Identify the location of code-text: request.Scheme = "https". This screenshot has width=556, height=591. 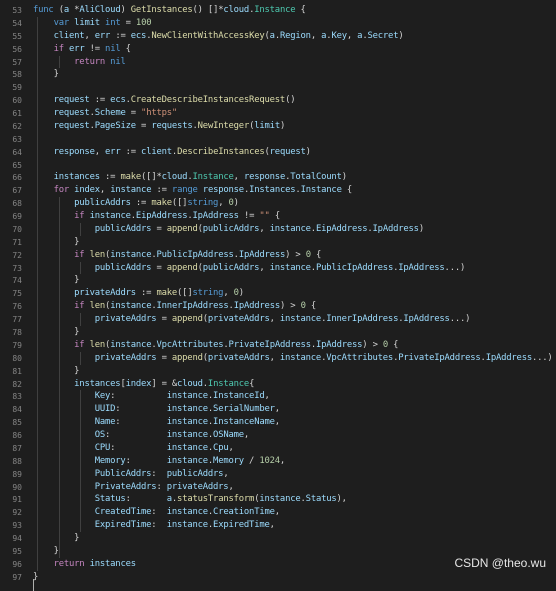
(115, 113).